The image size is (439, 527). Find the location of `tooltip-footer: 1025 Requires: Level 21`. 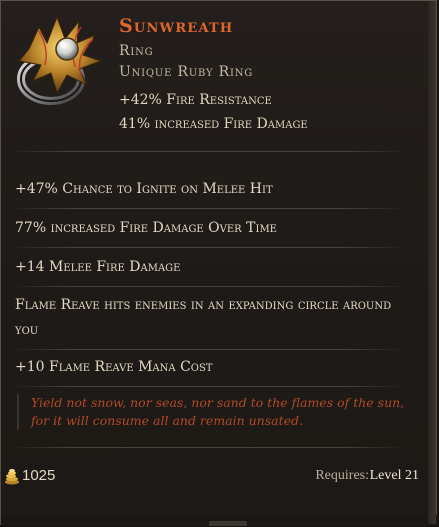

tooltip-footer: 1025 Requires: Level 21 is located at coordinates (211, 478).